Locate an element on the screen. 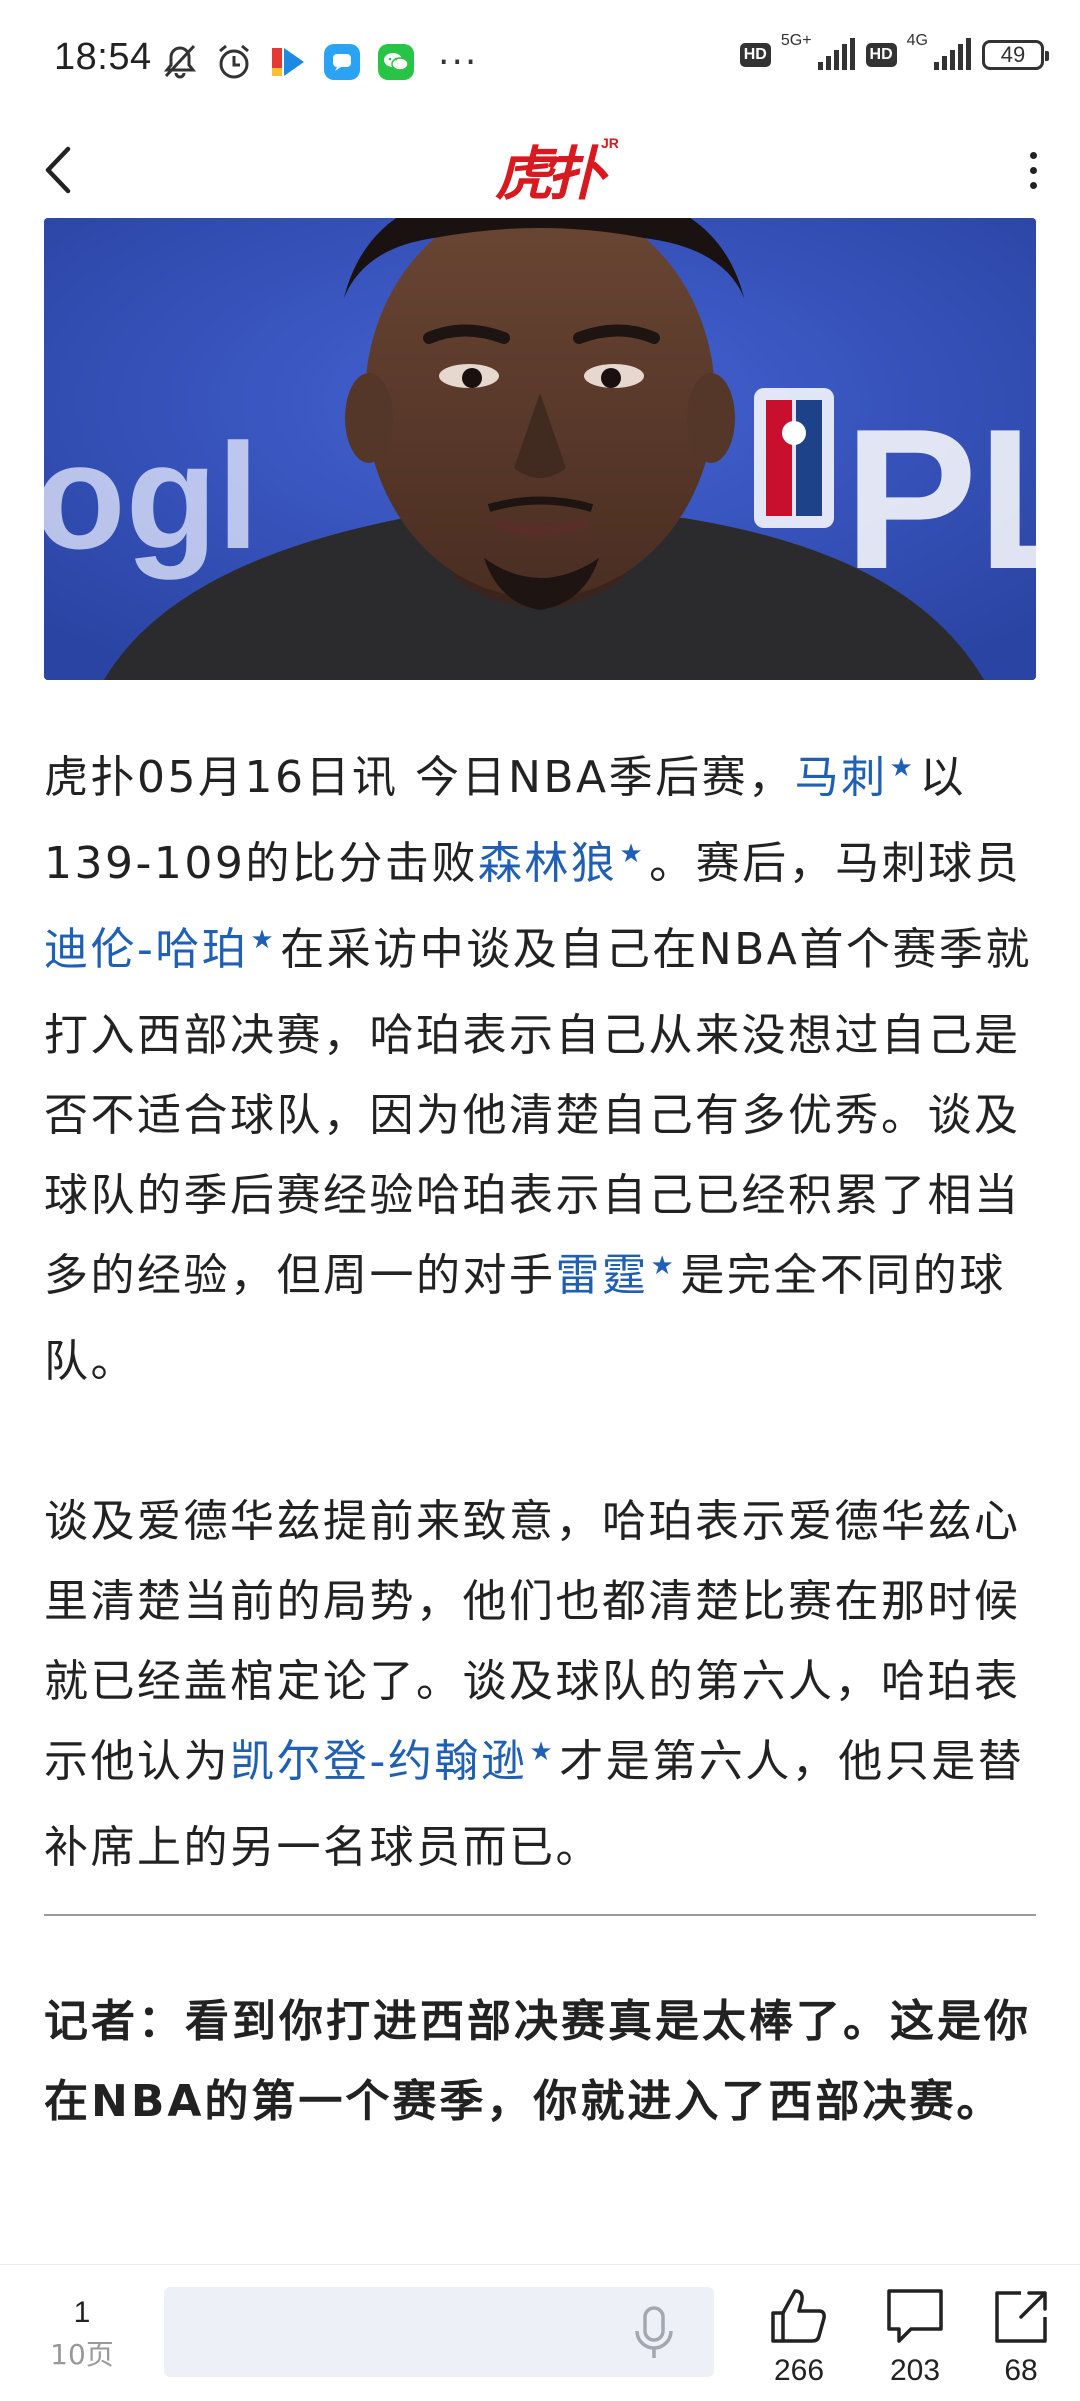  page-total: 10页 is located at coordinates (82, 2354).